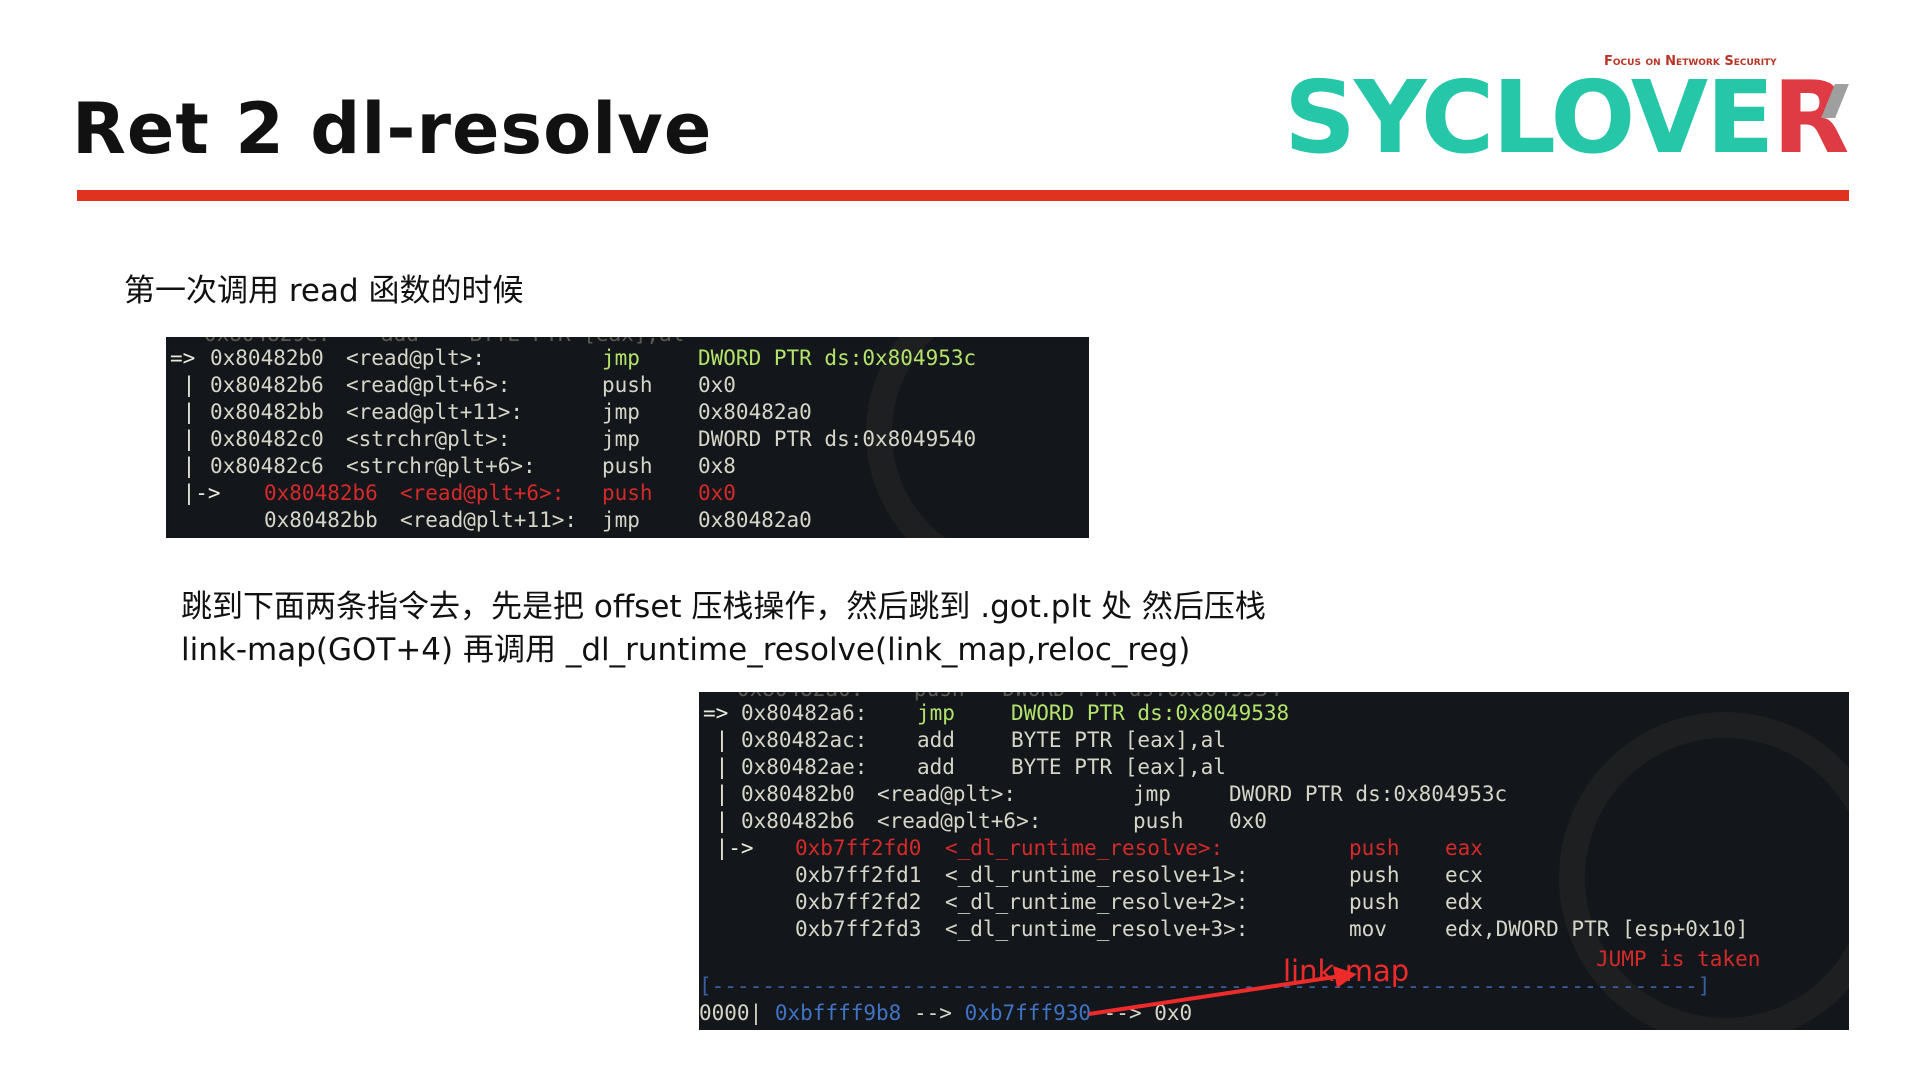 The width and height of the screenshot is (1920, 1079). I want to click on line-address: 0x80482ac:, so click(804, 740).